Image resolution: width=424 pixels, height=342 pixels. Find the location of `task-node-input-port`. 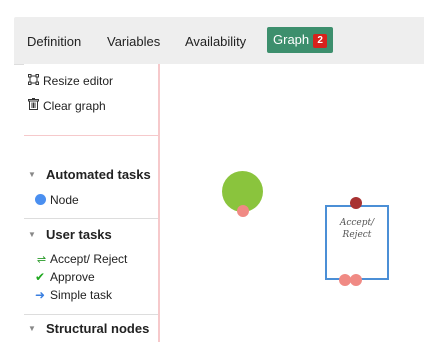

task-node-input-port is located at coordinates (356, 203).